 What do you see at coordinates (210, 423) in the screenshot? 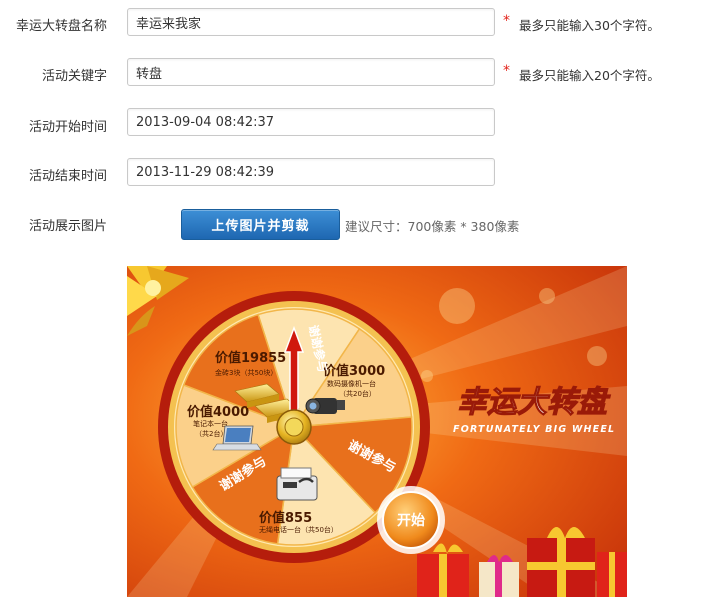
I see `prize-desc-6: 笔记本一台` at bounding box center [210, 423].